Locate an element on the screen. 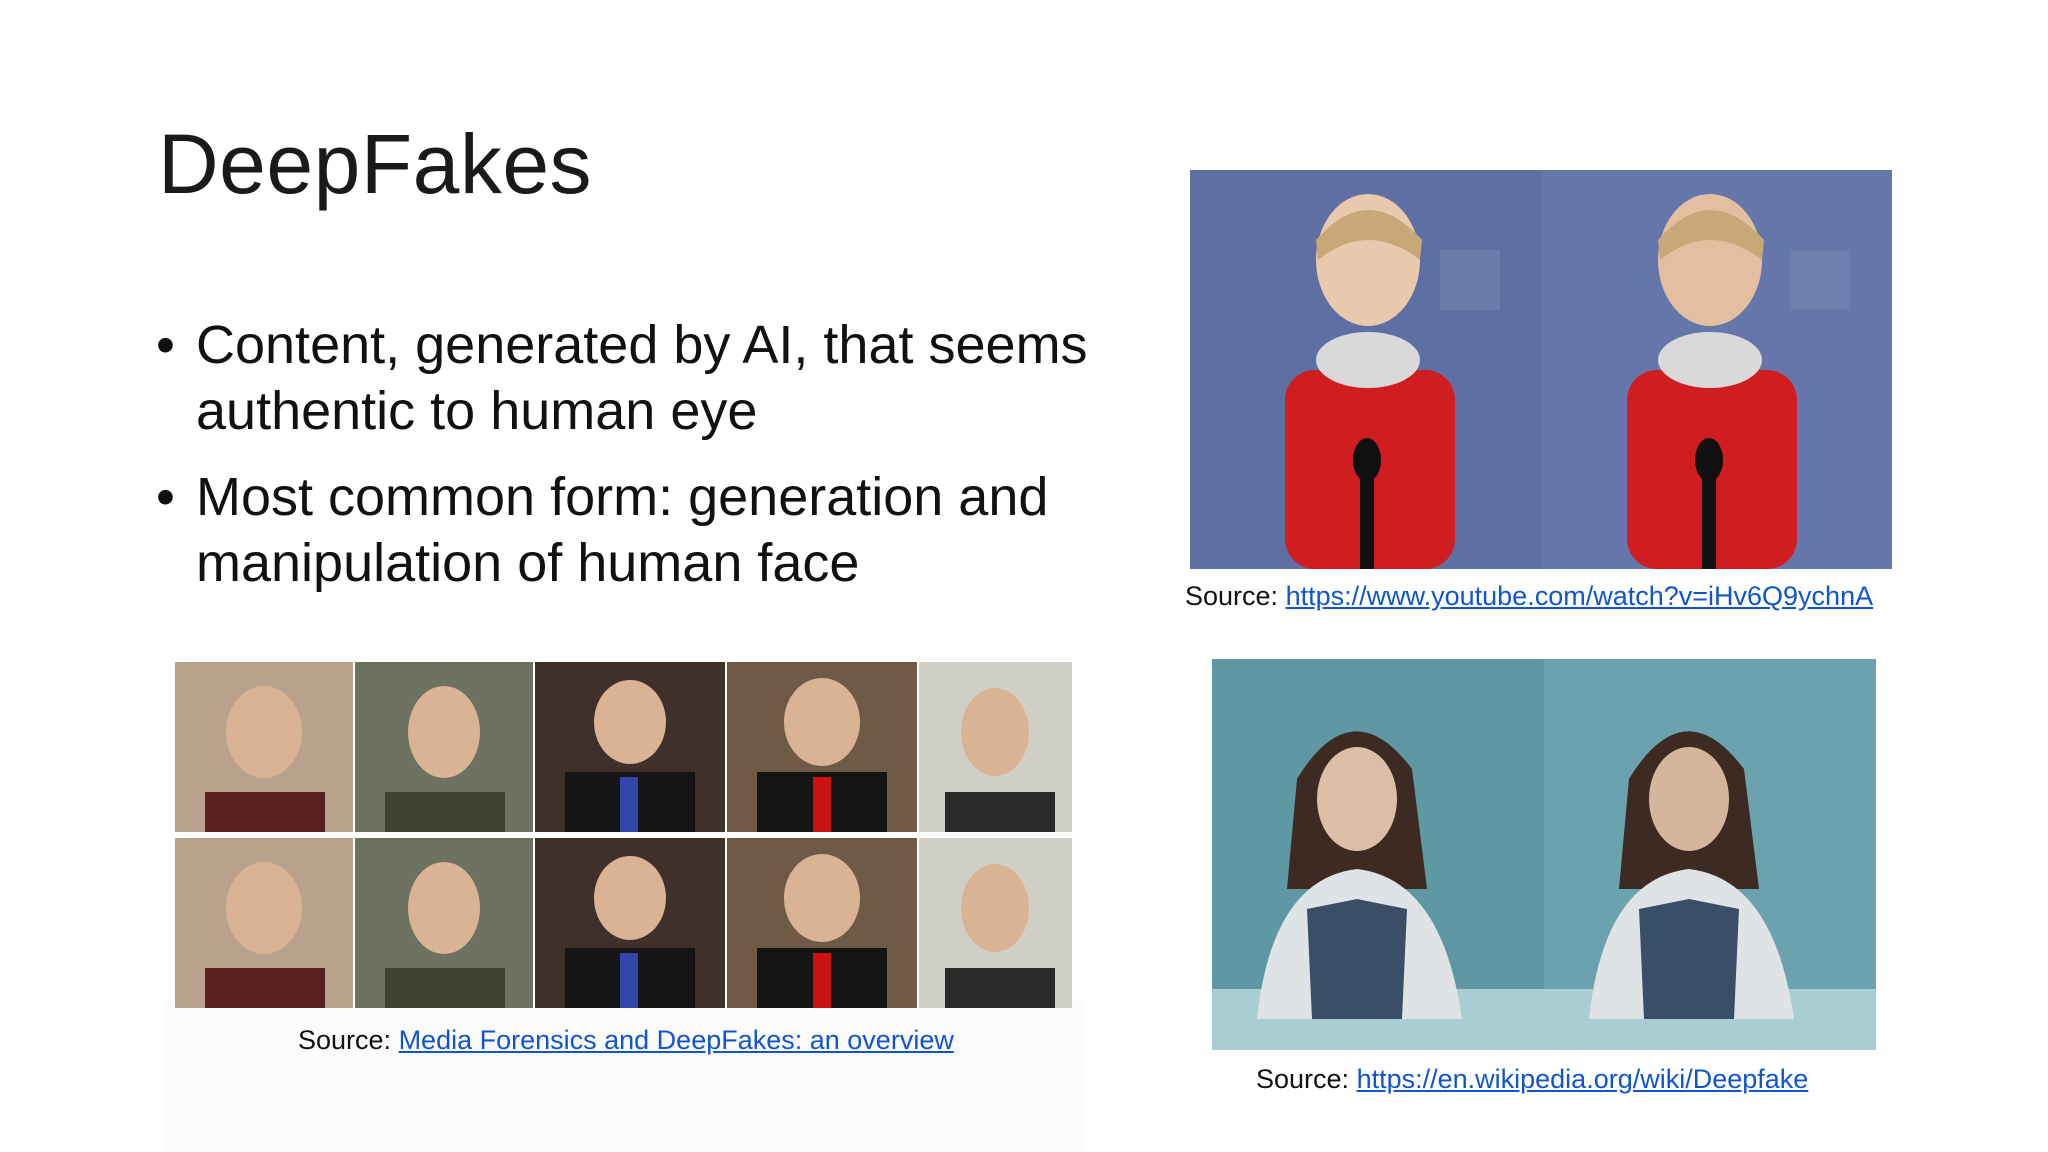 Image resolution: width=2048 pixels, height=1152 pixels. deepfake-teal-image is located at coordinates (1544, 854).